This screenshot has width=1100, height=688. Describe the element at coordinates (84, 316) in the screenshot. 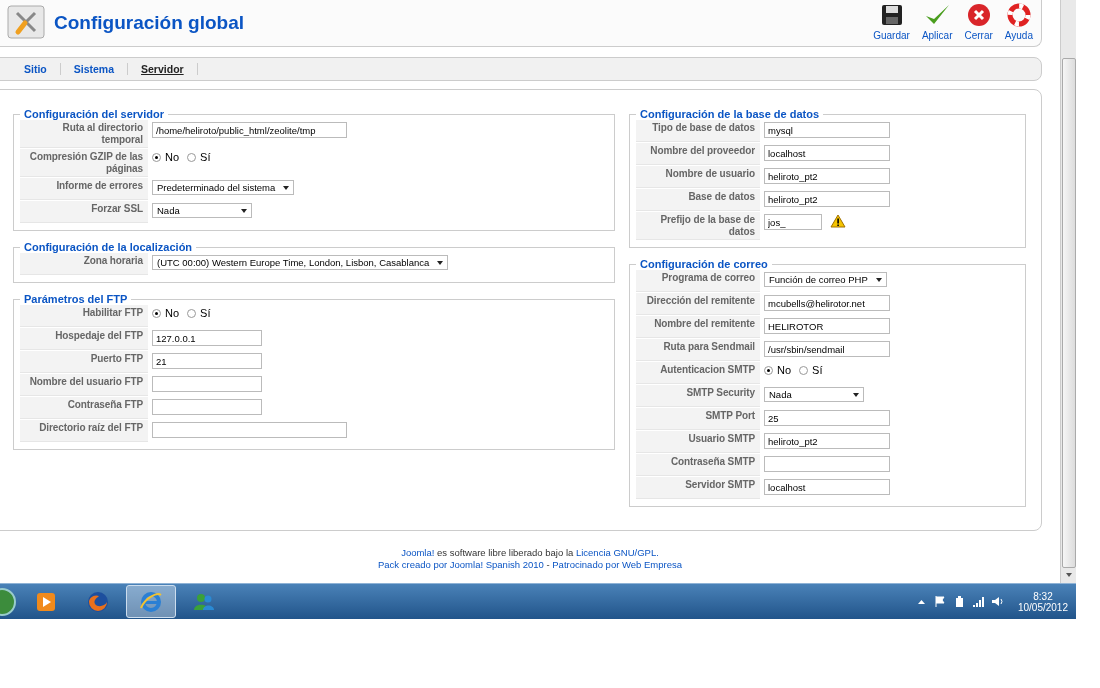

I see `field-label: Habilitar FTP` at that location.